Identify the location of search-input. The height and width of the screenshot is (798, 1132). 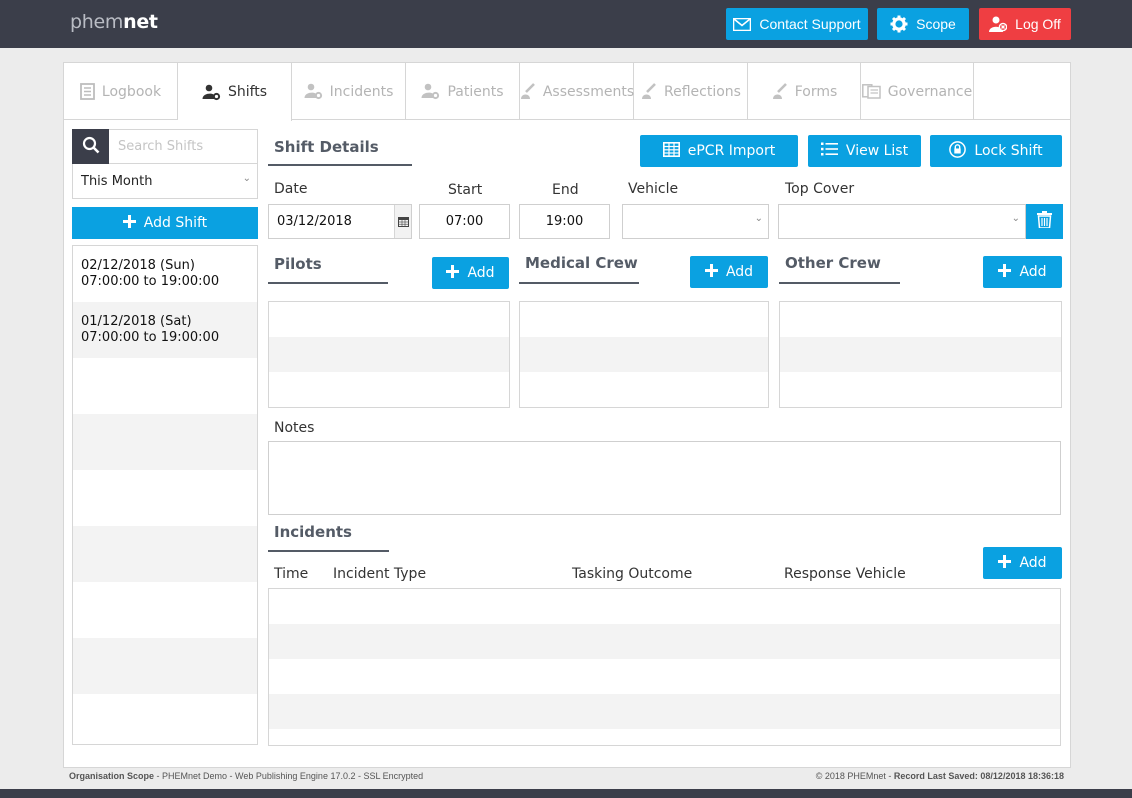
(183, 146).